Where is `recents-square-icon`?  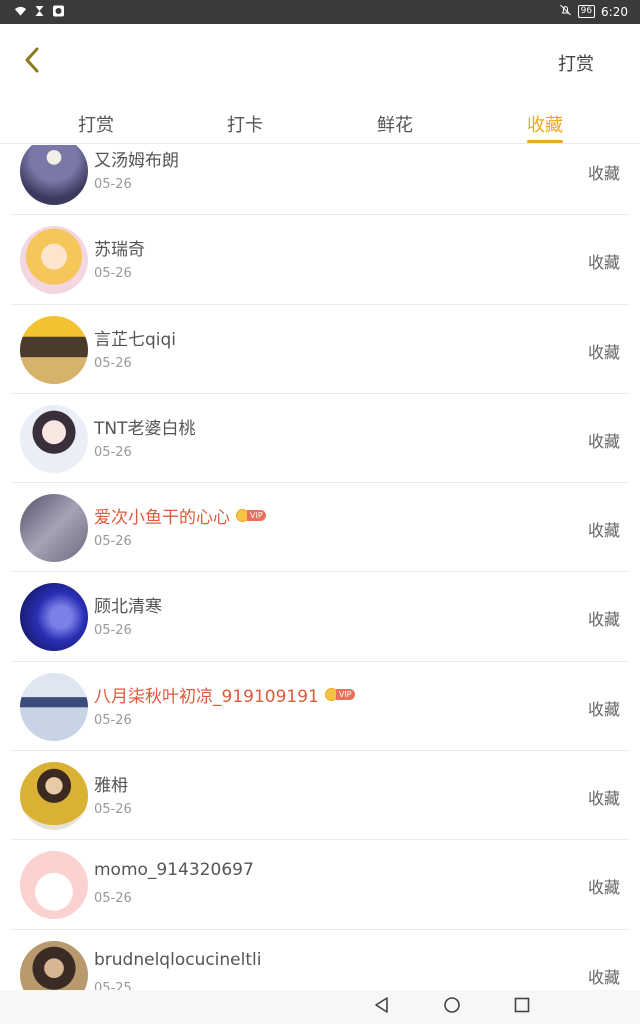 recents-square-icon is located at coordinates (522, 1007).